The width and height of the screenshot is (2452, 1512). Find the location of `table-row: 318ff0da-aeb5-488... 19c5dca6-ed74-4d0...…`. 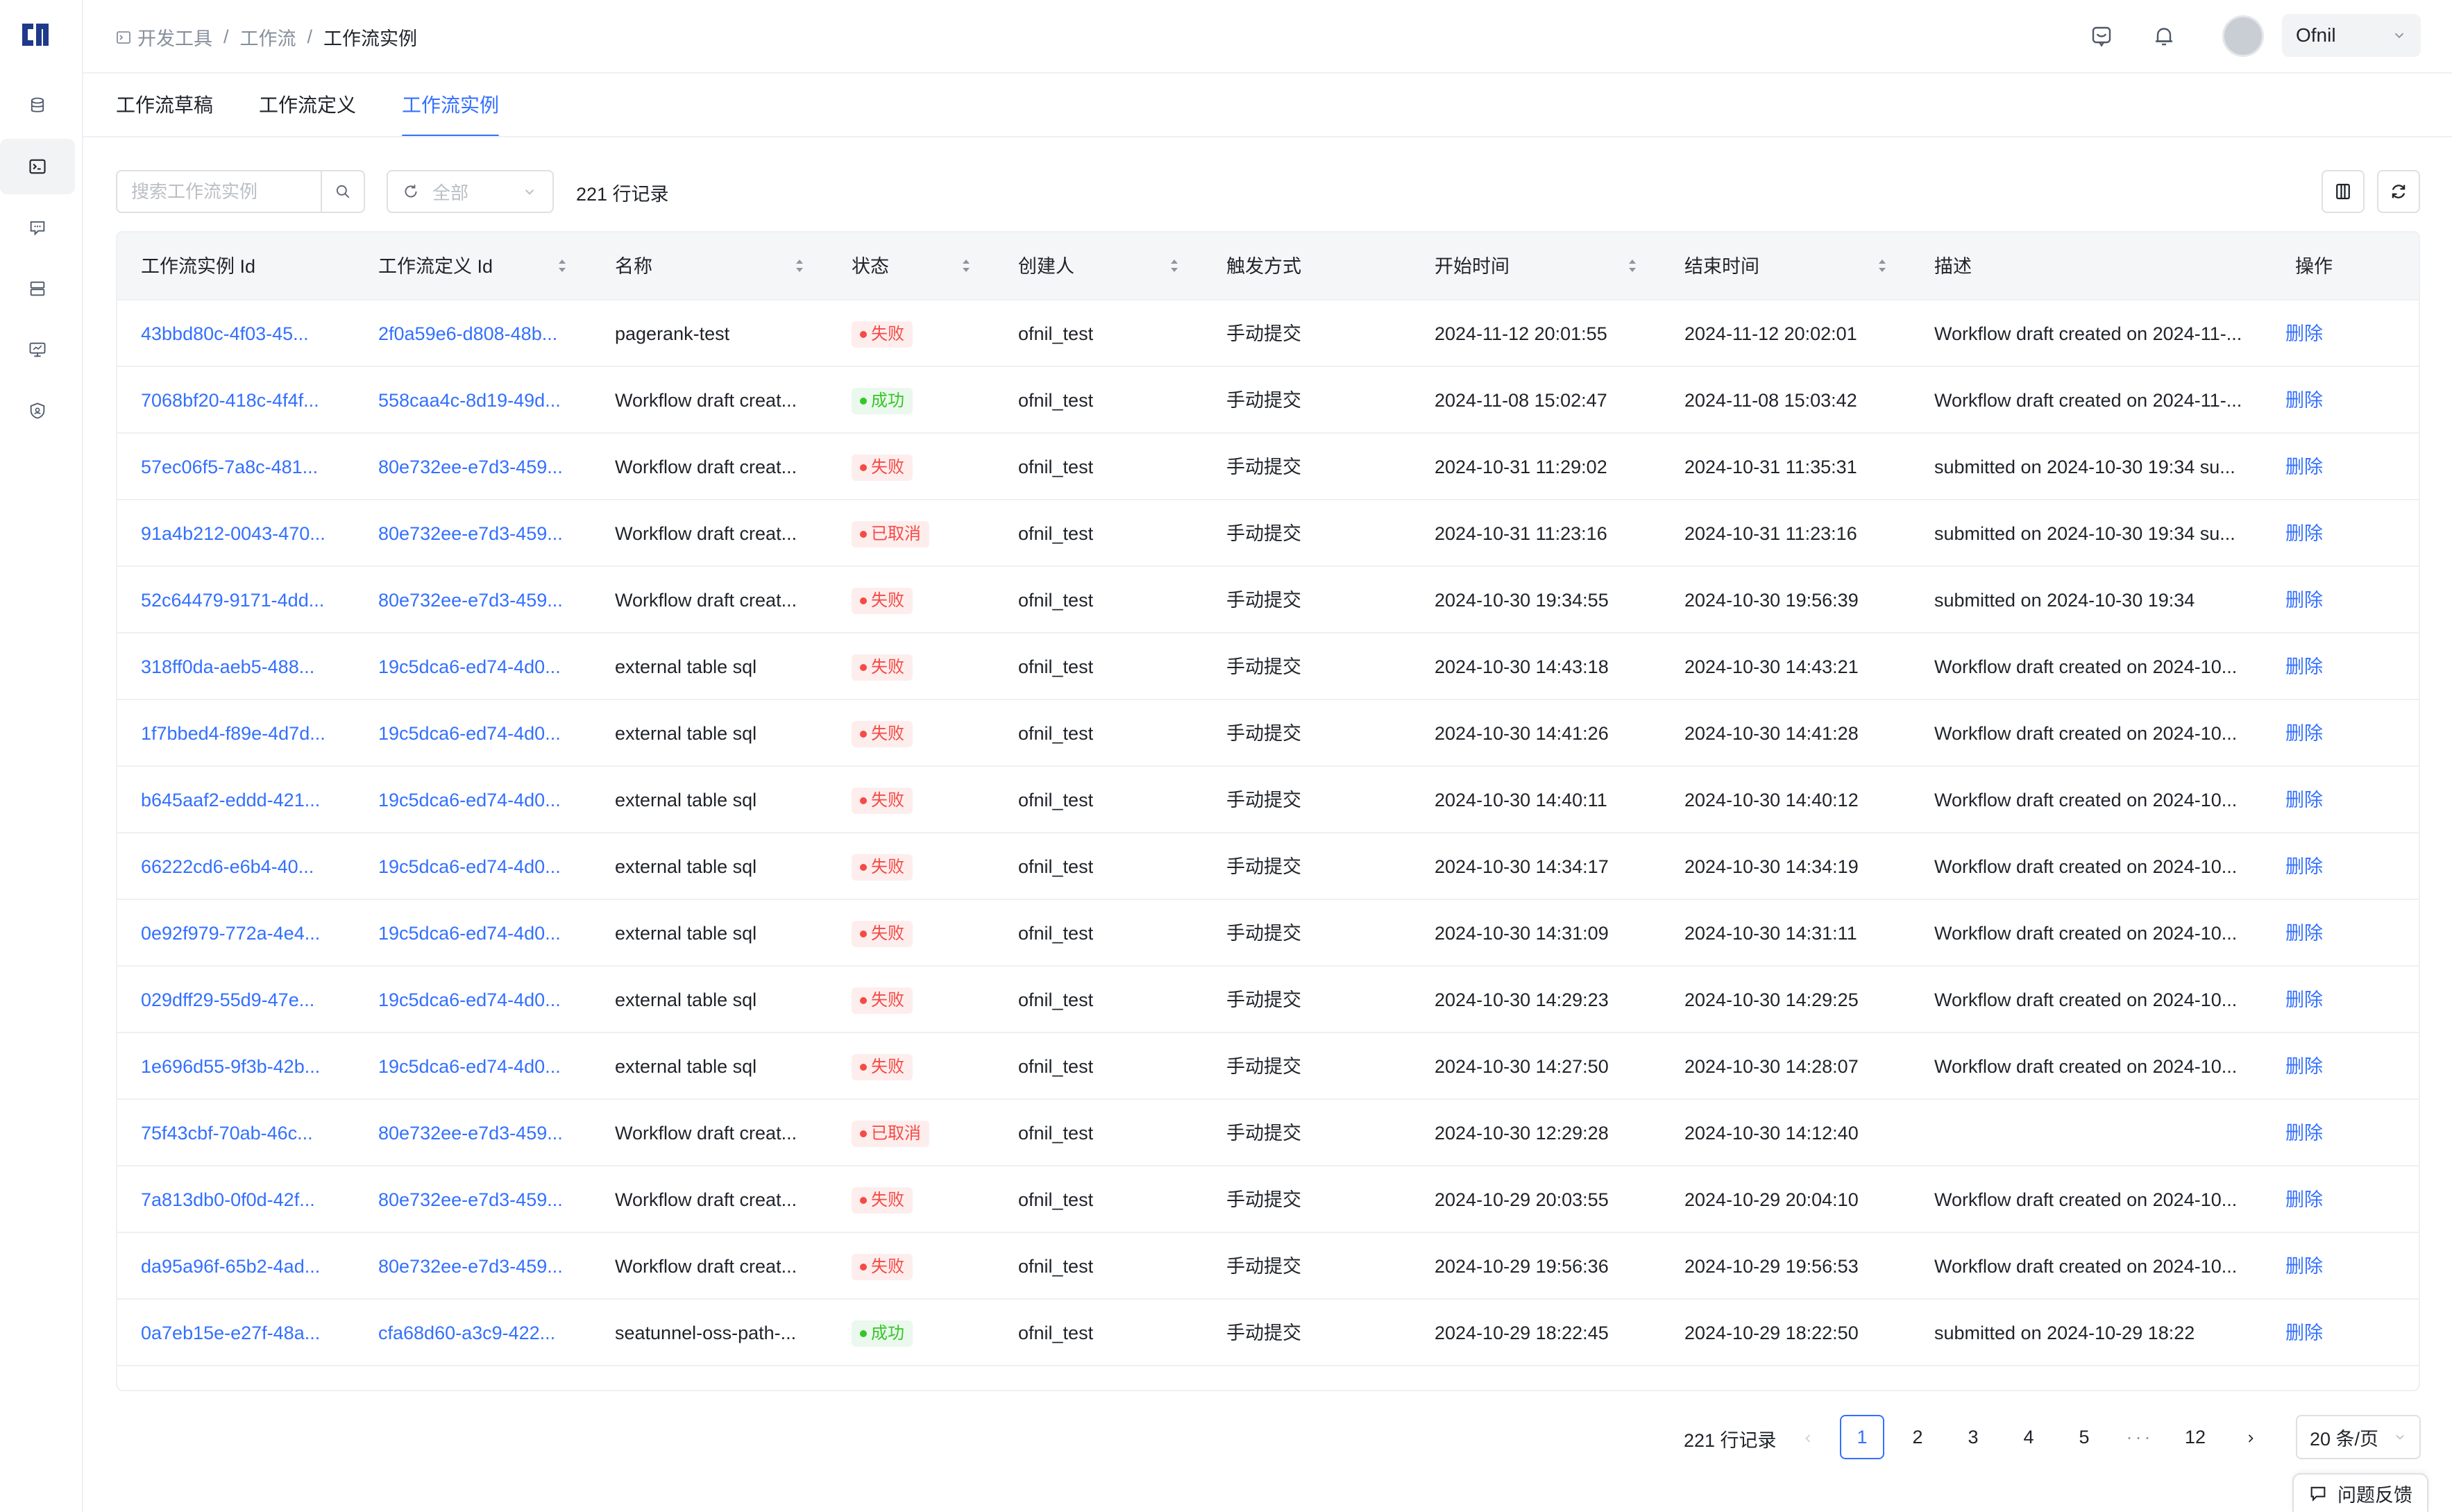

table-row: 318ff0da-aeb5-488... 19c5dca6-ed74-4d0...… is located at coordinates (1268, 667).